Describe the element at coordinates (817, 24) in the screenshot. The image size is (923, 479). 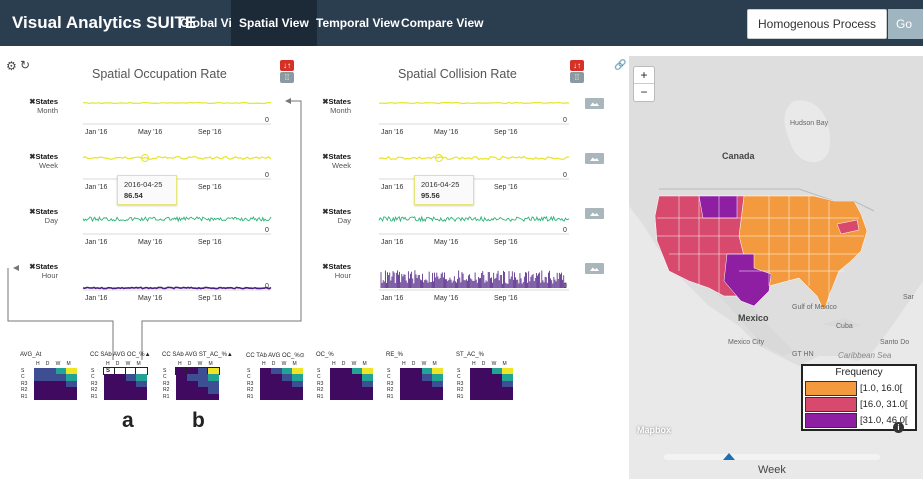
I see `process-select: Homogenous Process` at that location.